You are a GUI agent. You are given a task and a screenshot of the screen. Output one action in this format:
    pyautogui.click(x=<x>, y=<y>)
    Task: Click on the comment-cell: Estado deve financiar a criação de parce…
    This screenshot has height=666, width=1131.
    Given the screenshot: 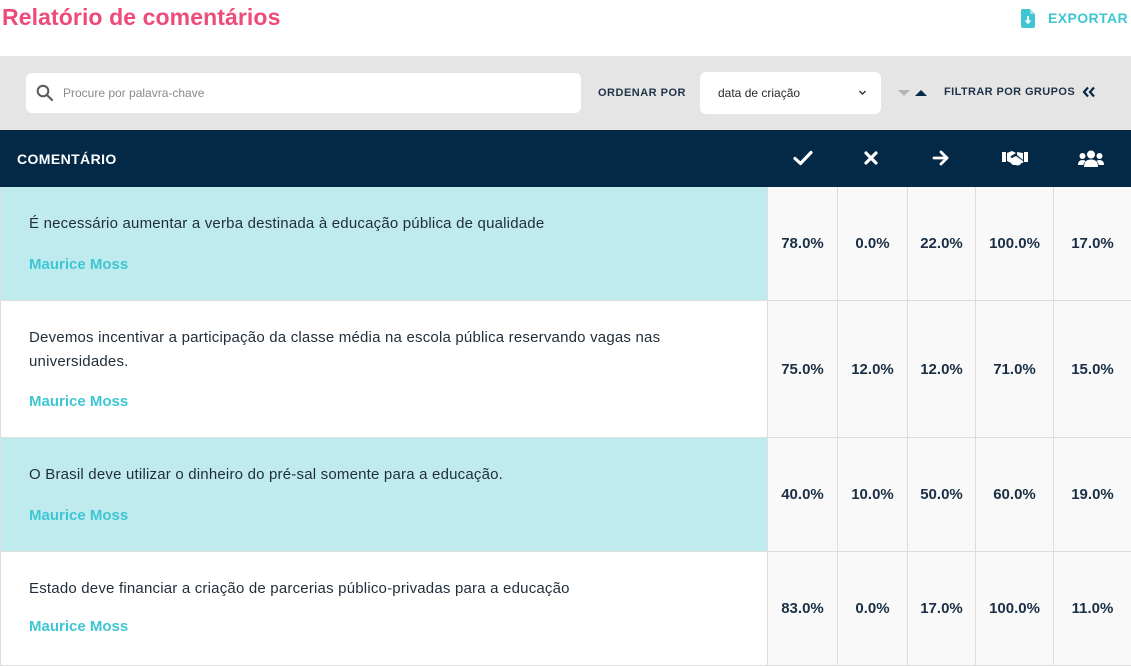 What is the action you would take?
    pyautogui.click(x=384, y=608)
    